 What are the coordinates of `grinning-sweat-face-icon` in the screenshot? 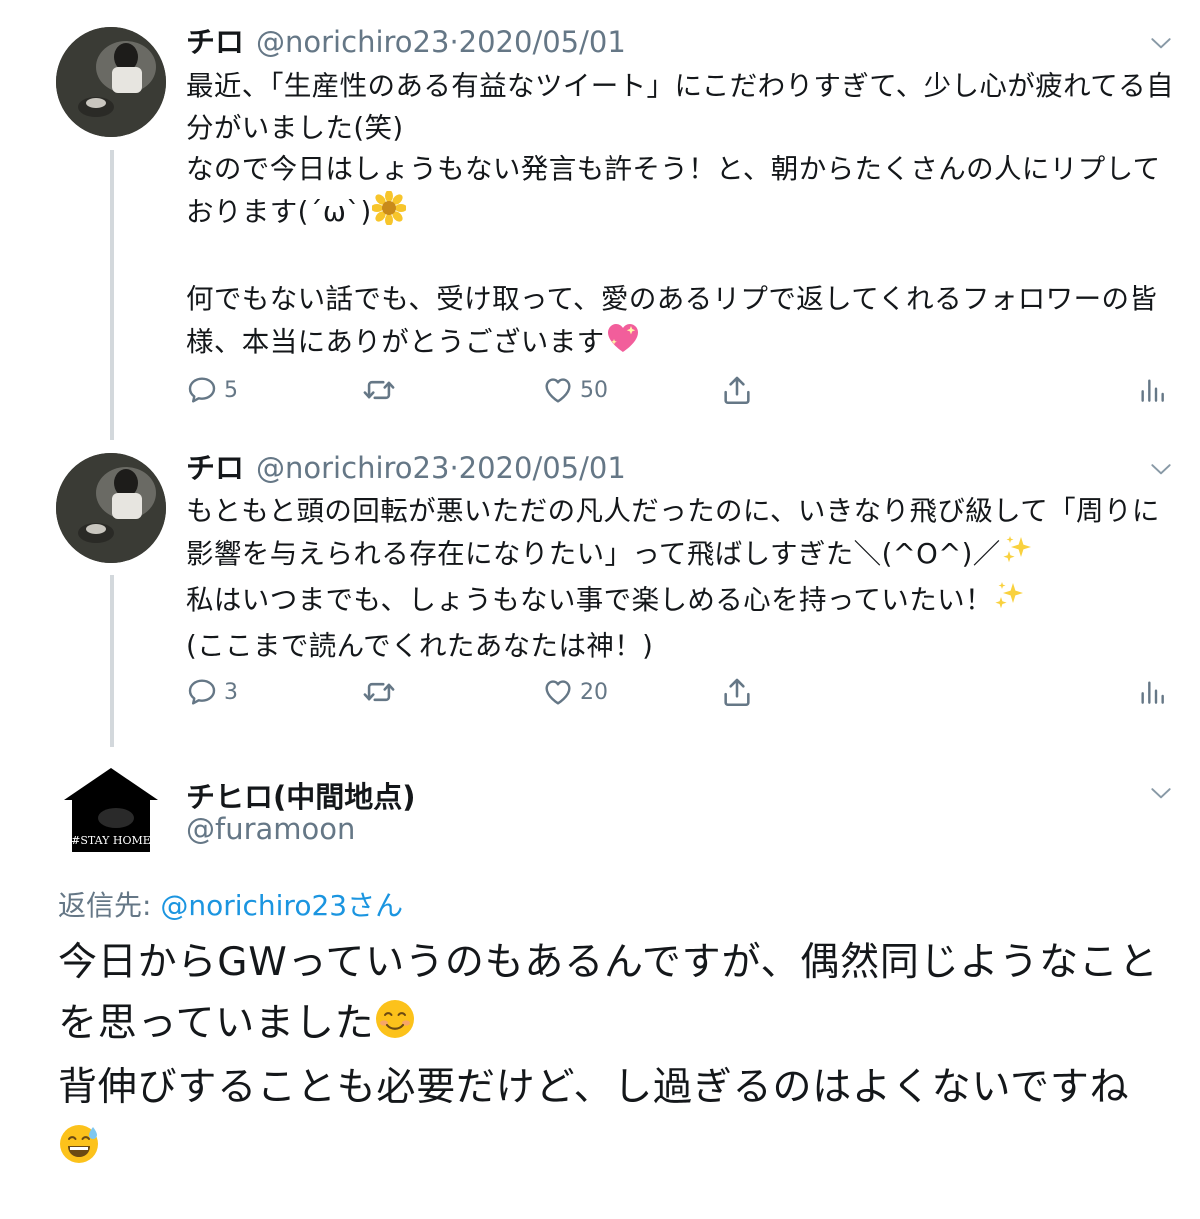 It's located at (79, 1153).